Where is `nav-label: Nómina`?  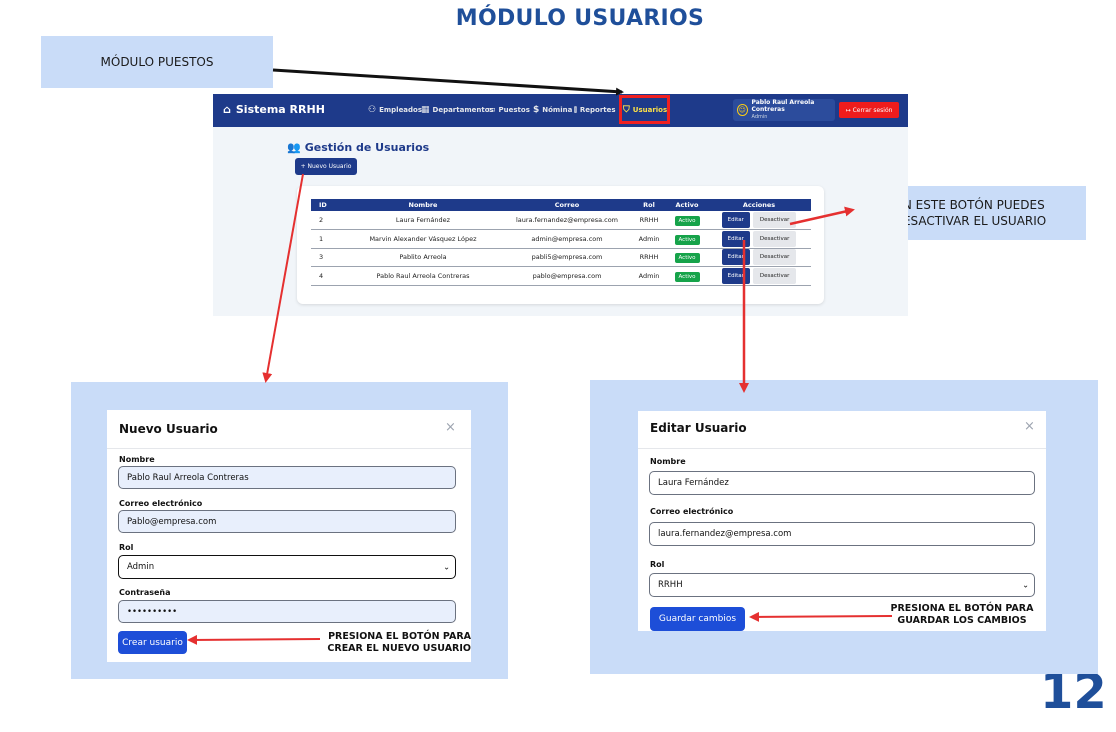 nav-label: Nómina is located at coordinates (557, 110).